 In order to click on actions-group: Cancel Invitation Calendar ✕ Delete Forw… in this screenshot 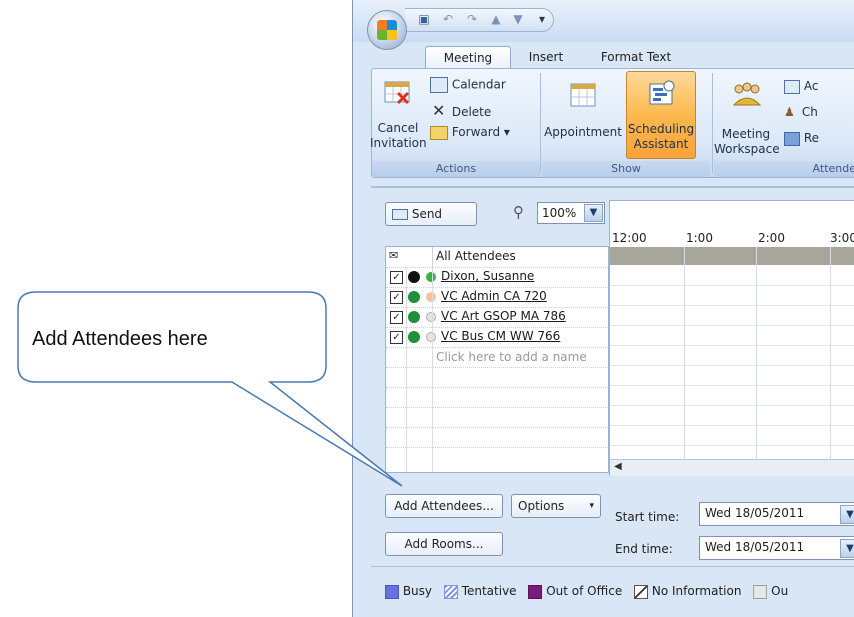, I will do `click(455, 123)`.